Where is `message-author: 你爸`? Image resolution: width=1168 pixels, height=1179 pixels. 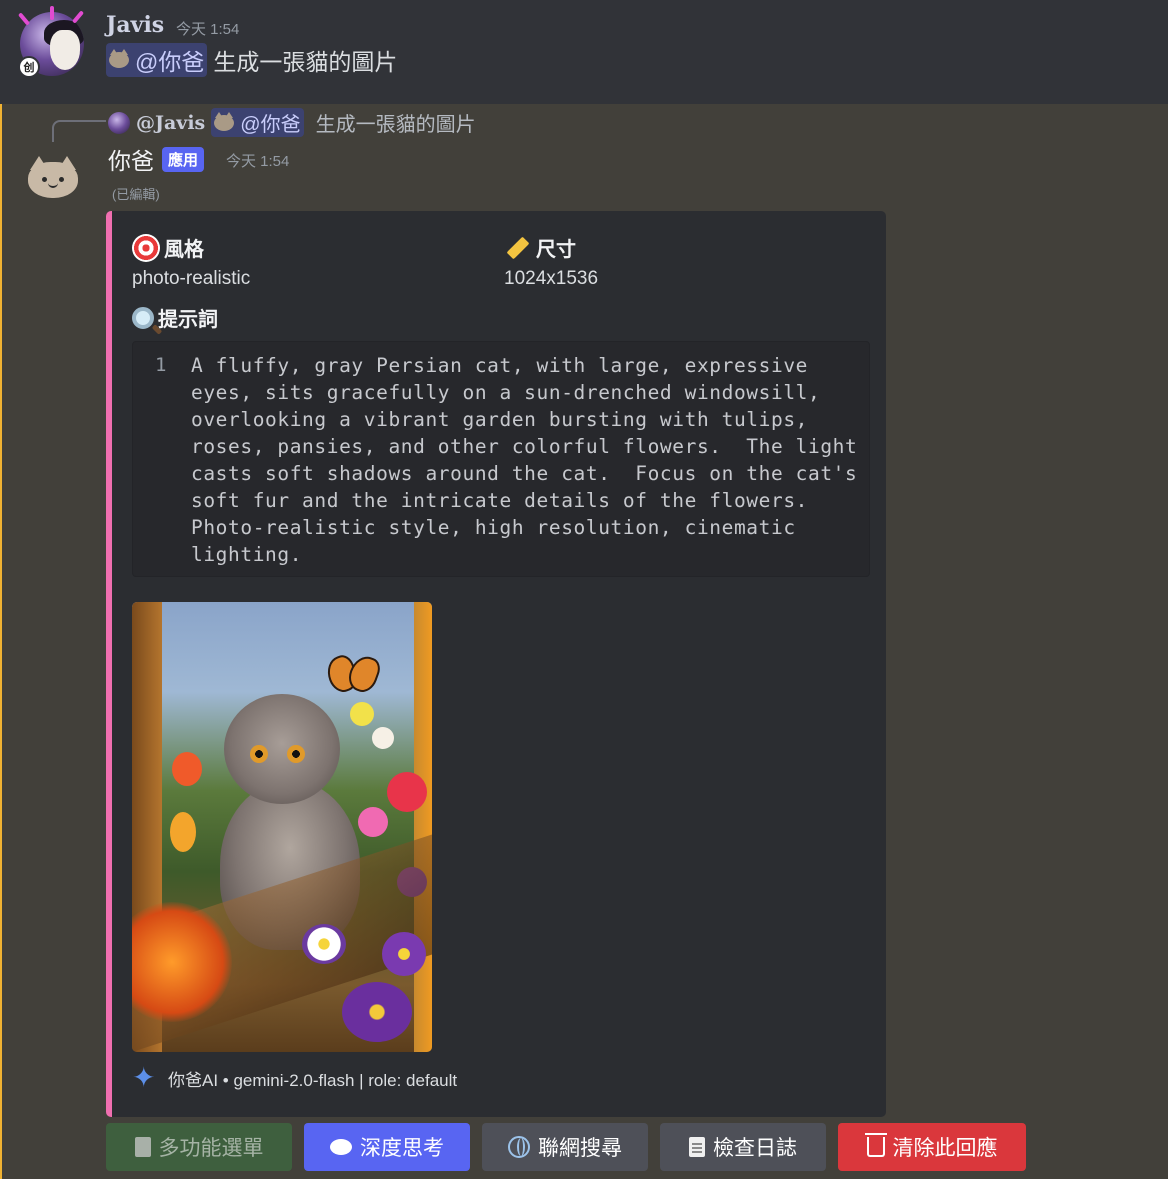
message-author: 你爸 is located at coordinates (131, 159).